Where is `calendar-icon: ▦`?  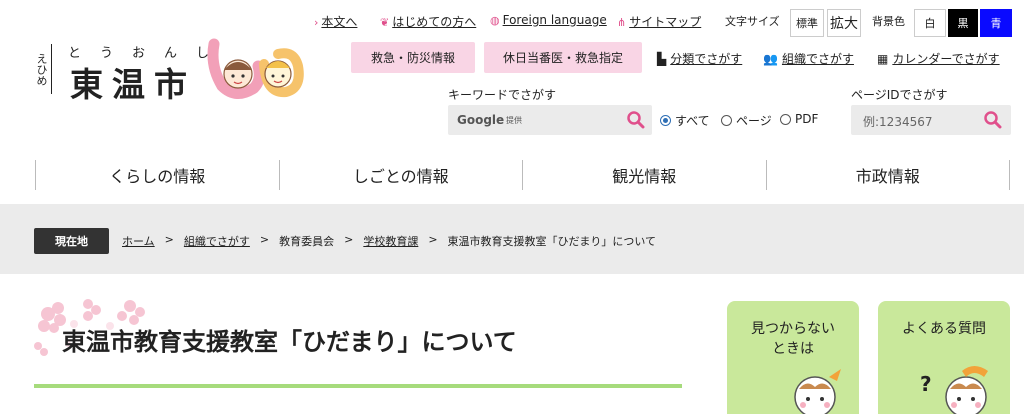 calendar-icon: ▦ is located at coordinates (883, 59).